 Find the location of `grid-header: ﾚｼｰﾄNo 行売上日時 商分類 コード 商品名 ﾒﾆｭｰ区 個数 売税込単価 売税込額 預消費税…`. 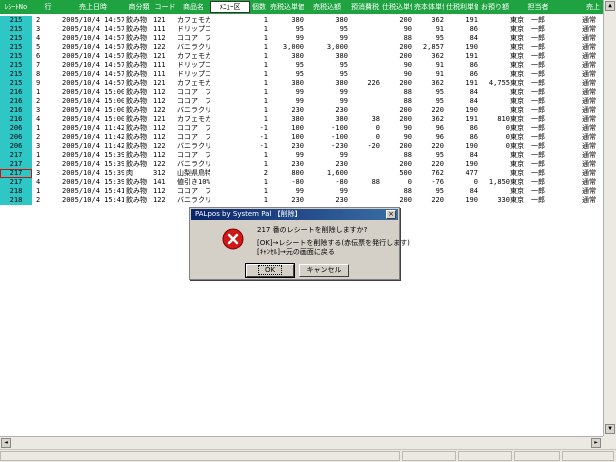

grid-header: ﾚｼｰﾄNo 行売上日時 商分類 コード 商品名 ﾒﾆｭｰ区 個数 売税込単価 売税込額 預消費税… is located at coordinates (301, 7).